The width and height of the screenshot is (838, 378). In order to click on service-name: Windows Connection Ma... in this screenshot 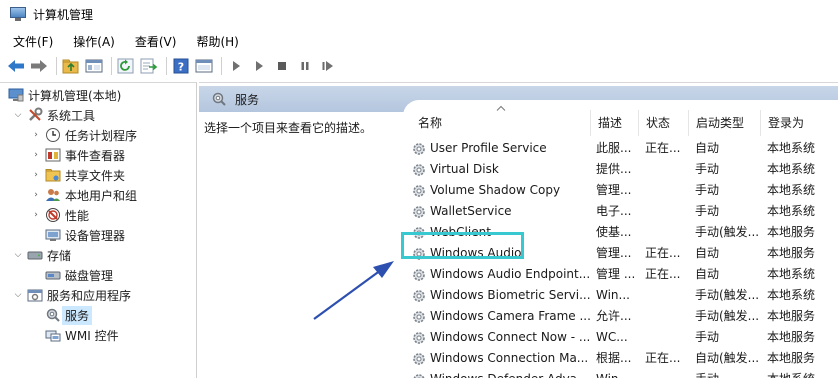, I will do `click(509, 358)`.